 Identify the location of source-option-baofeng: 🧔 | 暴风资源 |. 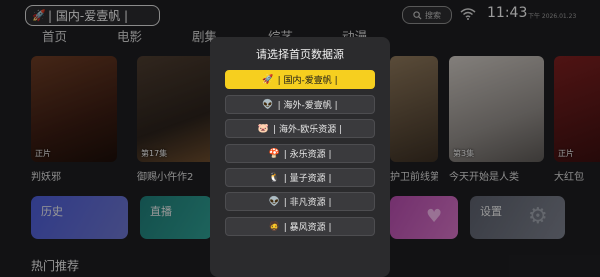
(300, 226).